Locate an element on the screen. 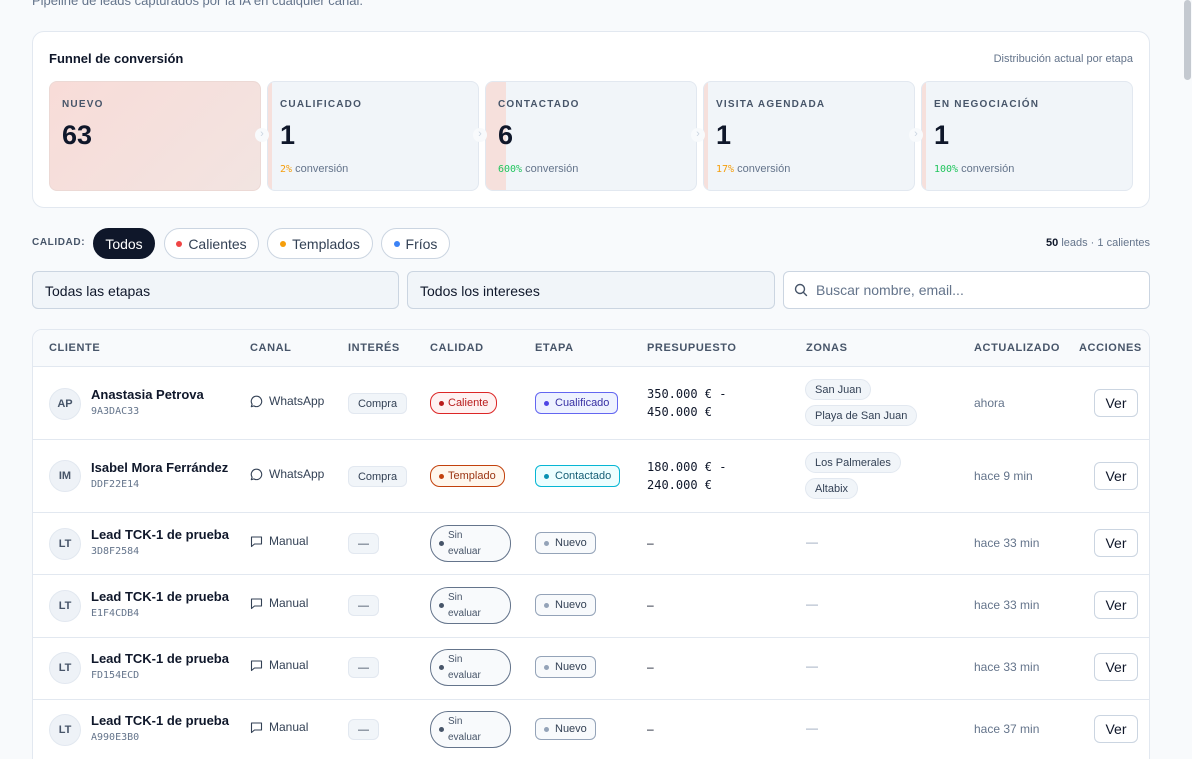 The image size is (1192, 759). lead-name: Isabel Mora Ferrández is located at coordinates (159, 467).